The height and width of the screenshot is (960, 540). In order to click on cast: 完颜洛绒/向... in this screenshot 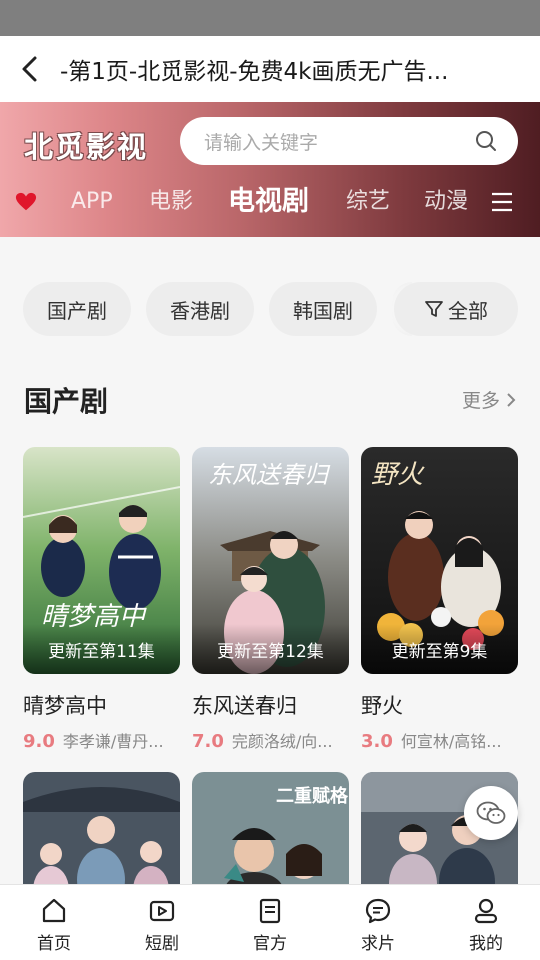, I will do `click(282, 741)`.